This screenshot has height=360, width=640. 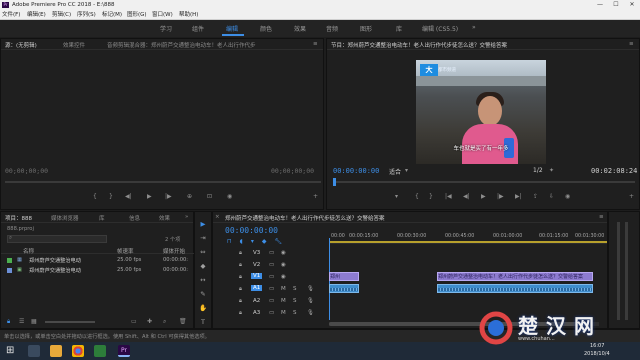 I want to click on go-to-in-icon: |◀, so click(x=448, y=196).